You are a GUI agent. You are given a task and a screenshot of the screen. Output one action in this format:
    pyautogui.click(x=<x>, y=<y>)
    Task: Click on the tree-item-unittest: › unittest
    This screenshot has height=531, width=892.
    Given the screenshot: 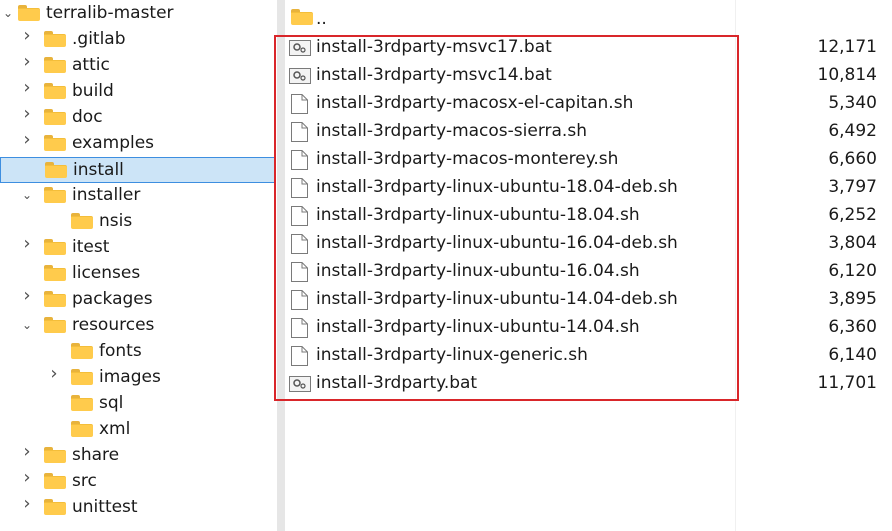 What is the action you would take?
    pyautogui.click(x=138, y=508)
    